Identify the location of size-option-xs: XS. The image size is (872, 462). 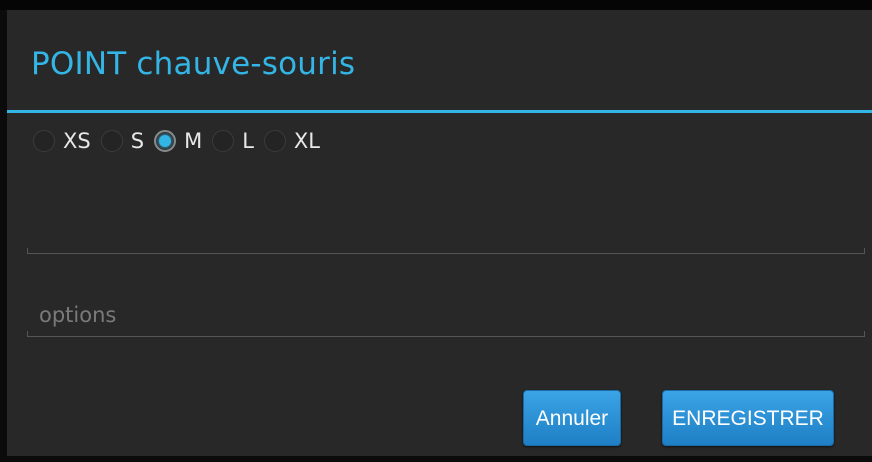
(62, 141).